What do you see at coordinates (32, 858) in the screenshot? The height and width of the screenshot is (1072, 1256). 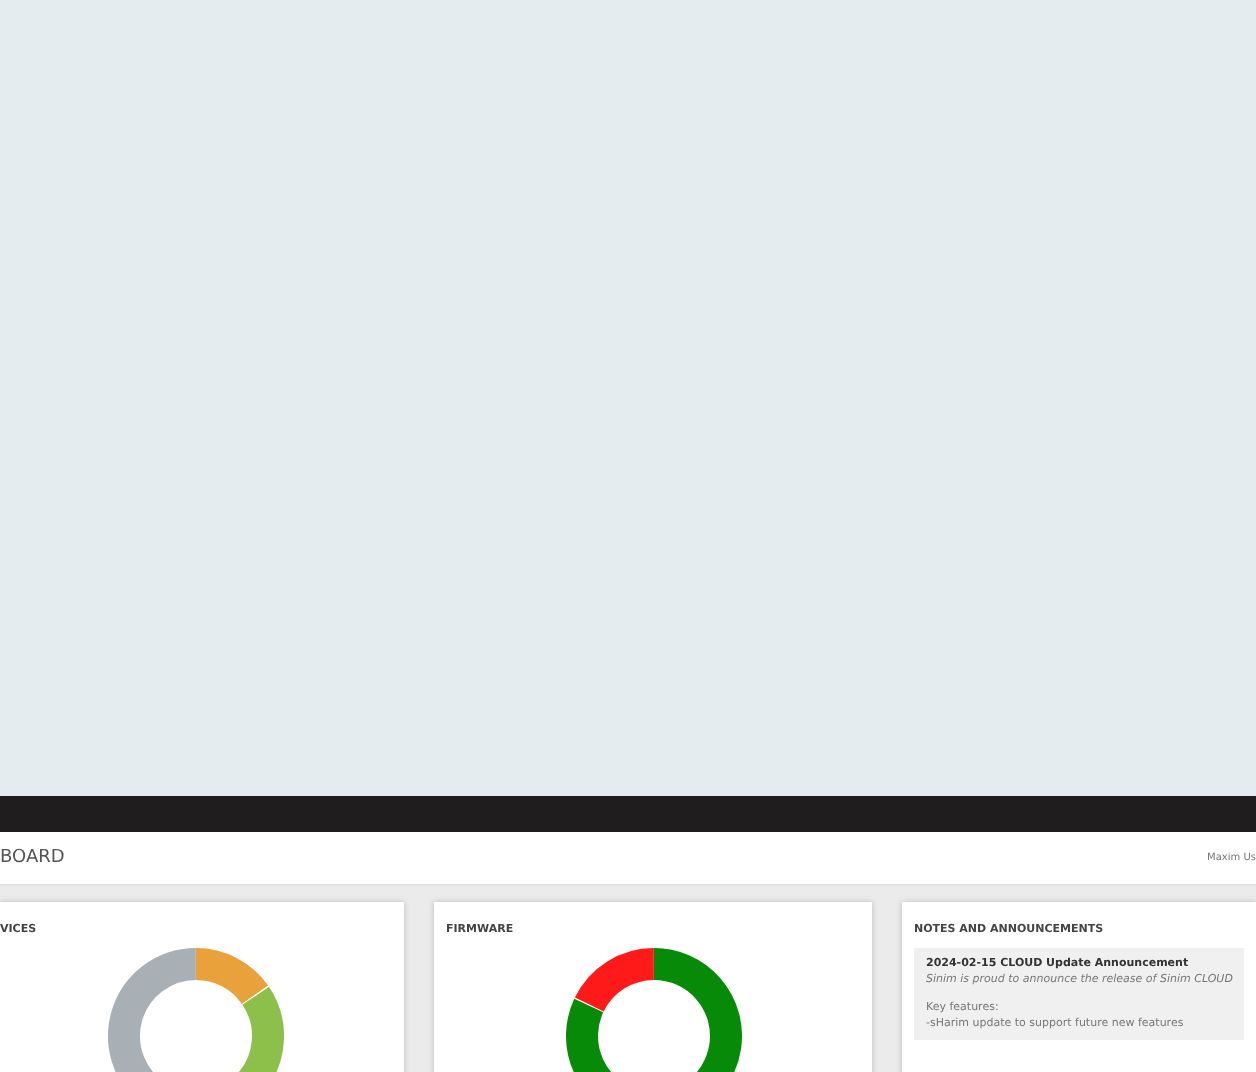 I see `page-title: BOARD` at bounding box center [32, 858].